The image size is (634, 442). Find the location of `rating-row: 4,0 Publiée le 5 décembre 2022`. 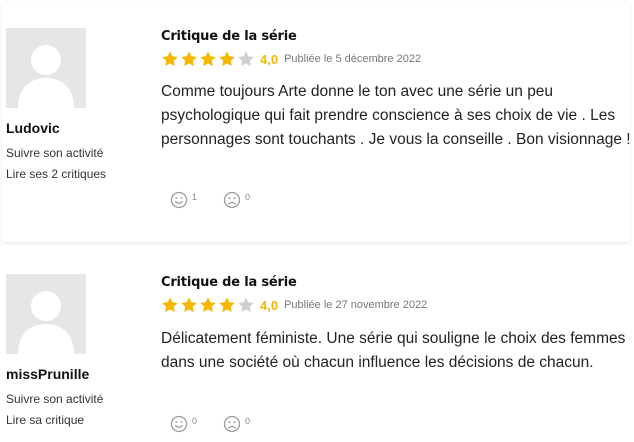

rating-row: 4,0 Publiée le 5 décembre 2022 is located at coordinates (291, 59).